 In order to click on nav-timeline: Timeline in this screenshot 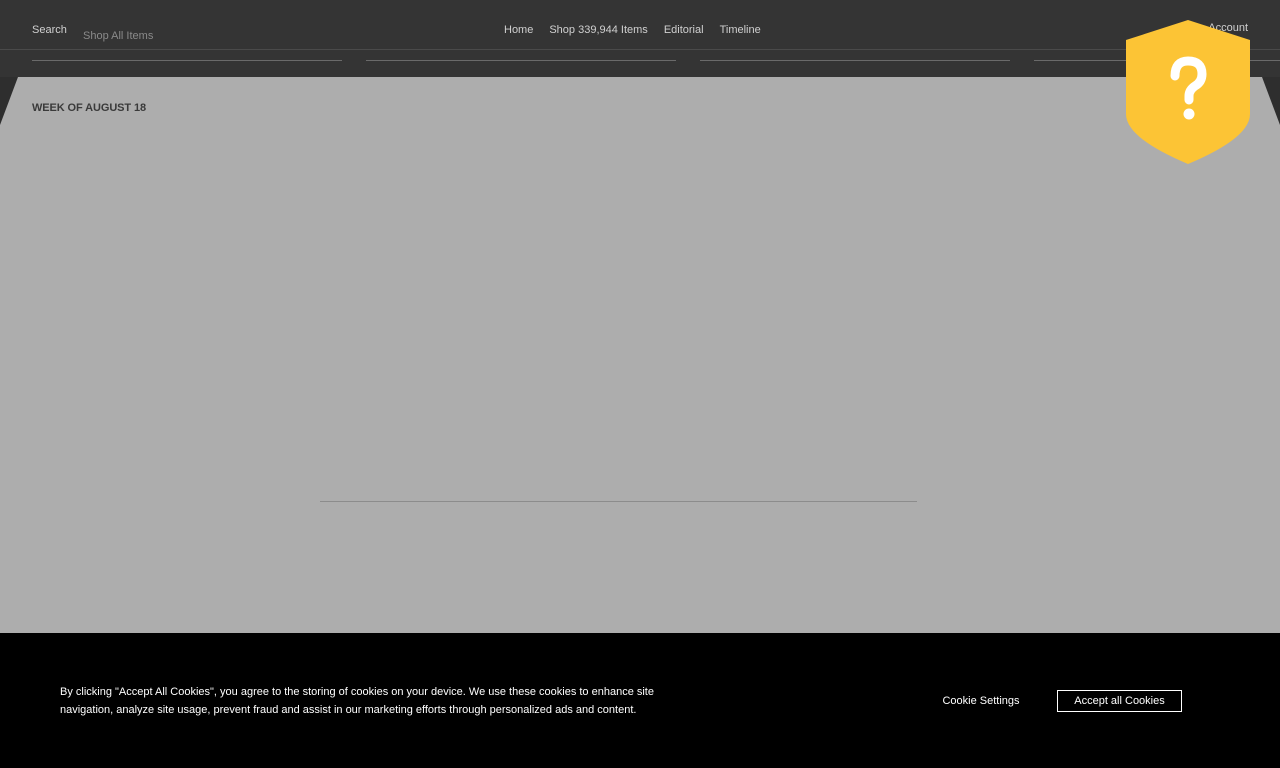, I will do `click(740, 30)`.